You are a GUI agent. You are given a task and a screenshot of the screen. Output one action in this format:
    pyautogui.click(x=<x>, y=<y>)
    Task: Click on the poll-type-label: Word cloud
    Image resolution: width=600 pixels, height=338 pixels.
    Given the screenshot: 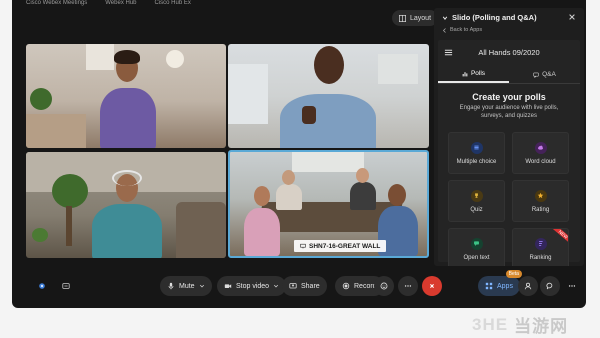 What is the action you would take?
    pyautogui.click(x=540, y=161)
    